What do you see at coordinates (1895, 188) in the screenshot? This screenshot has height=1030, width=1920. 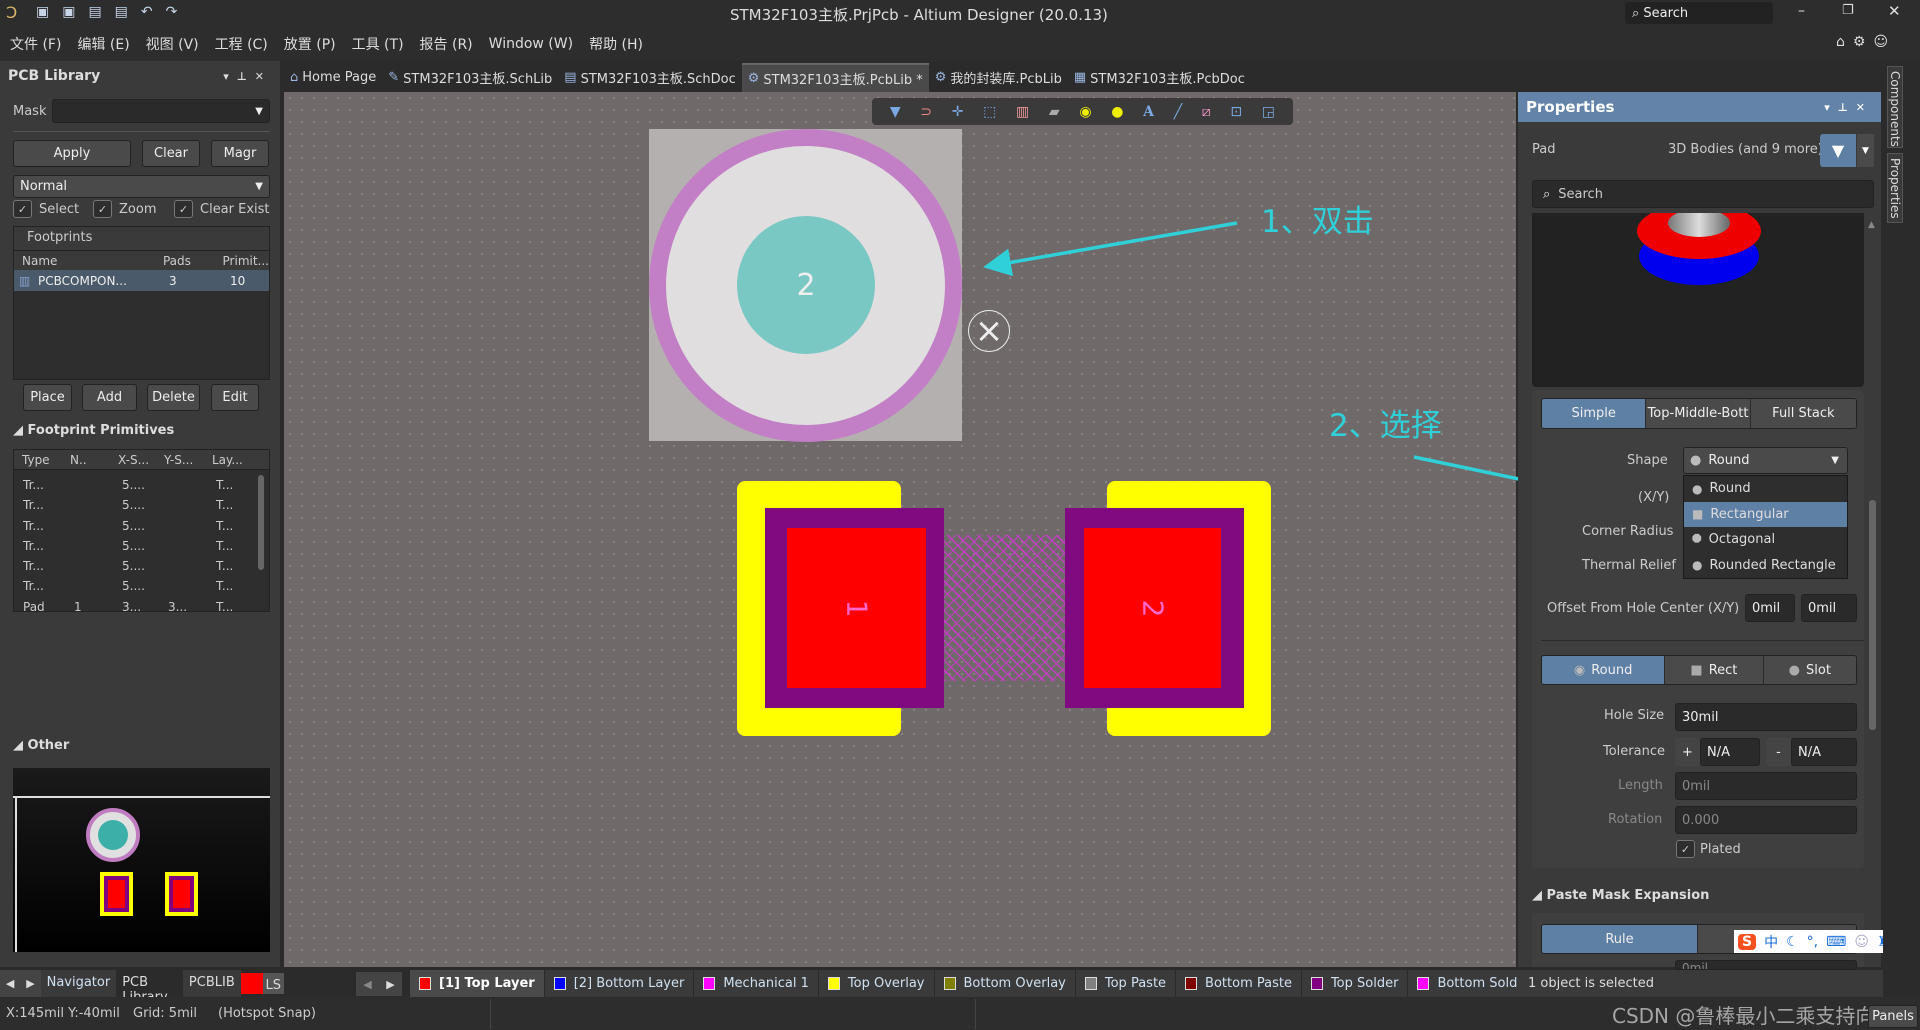 I see `side-tab-properties: Properties` at bounding box center [1895, 188].